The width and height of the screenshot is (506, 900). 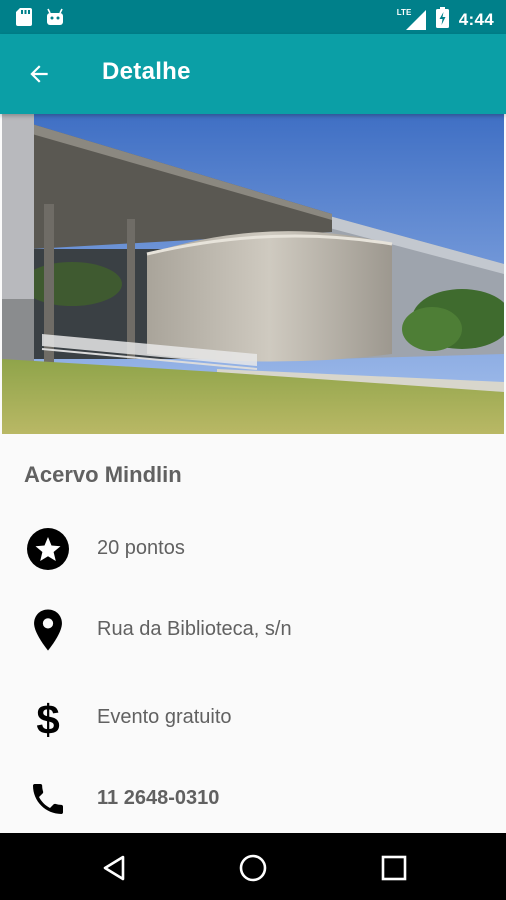 What do you see at coordinates (442, 20) in the screenshot?
I see `battery-charging-icon` at bounding box center [442, 20].